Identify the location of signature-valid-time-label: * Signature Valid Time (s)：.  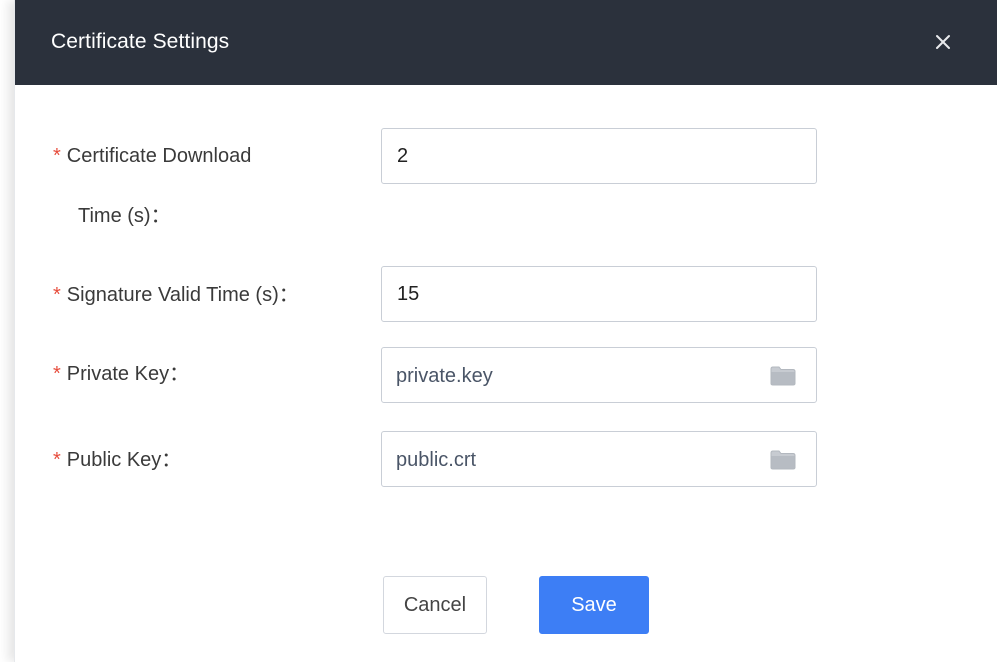
(176, 295).